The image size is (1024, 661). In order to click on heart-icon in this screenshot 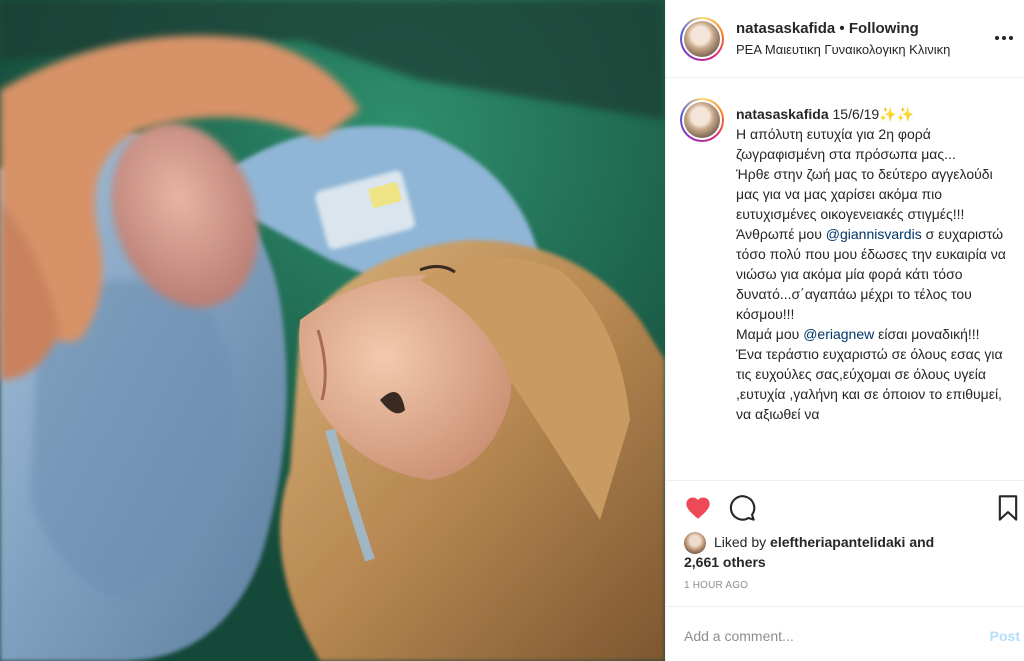, I will do `click(698, 508)`.